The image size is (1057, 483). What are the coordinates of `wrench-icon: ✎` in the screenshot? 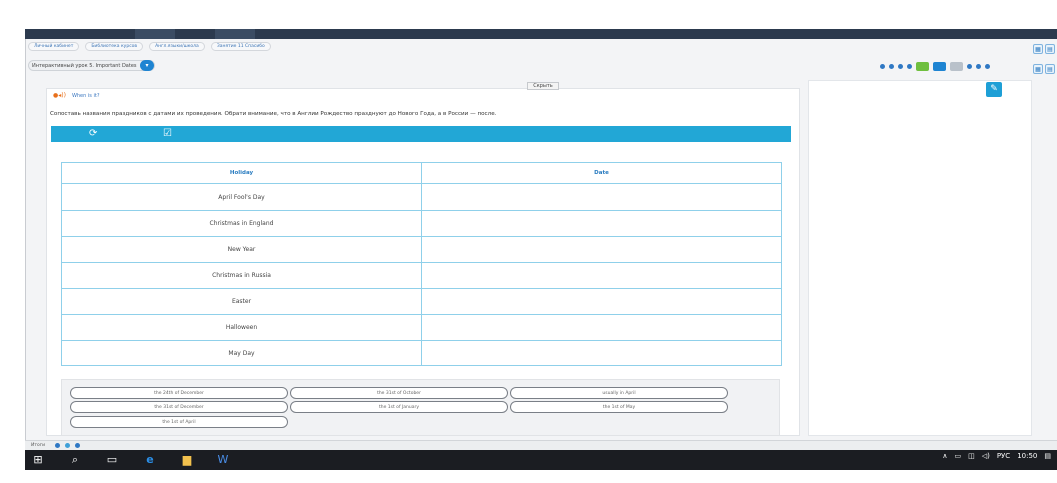 It's located at (994, 89).